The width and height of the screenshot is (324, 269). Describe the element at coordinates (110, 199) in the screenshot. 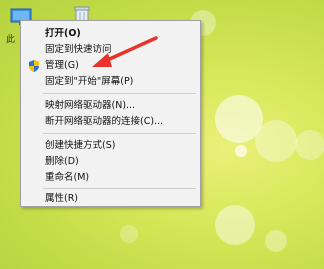

I see `menu-item-properties: 属性(R)` at that location.